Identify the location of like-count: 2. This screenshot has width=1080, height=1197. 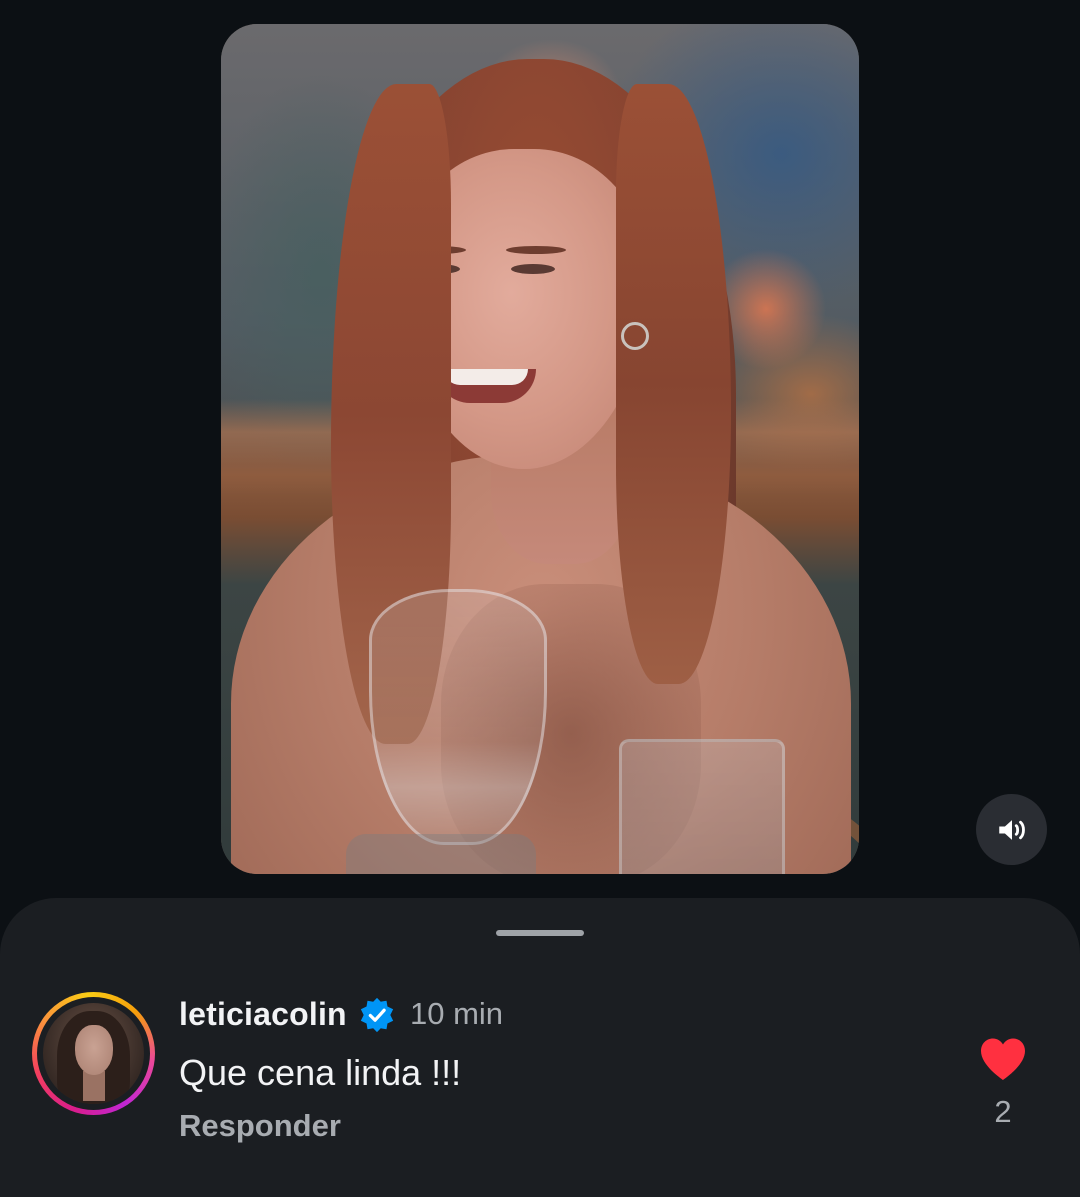
(1003, 1111).